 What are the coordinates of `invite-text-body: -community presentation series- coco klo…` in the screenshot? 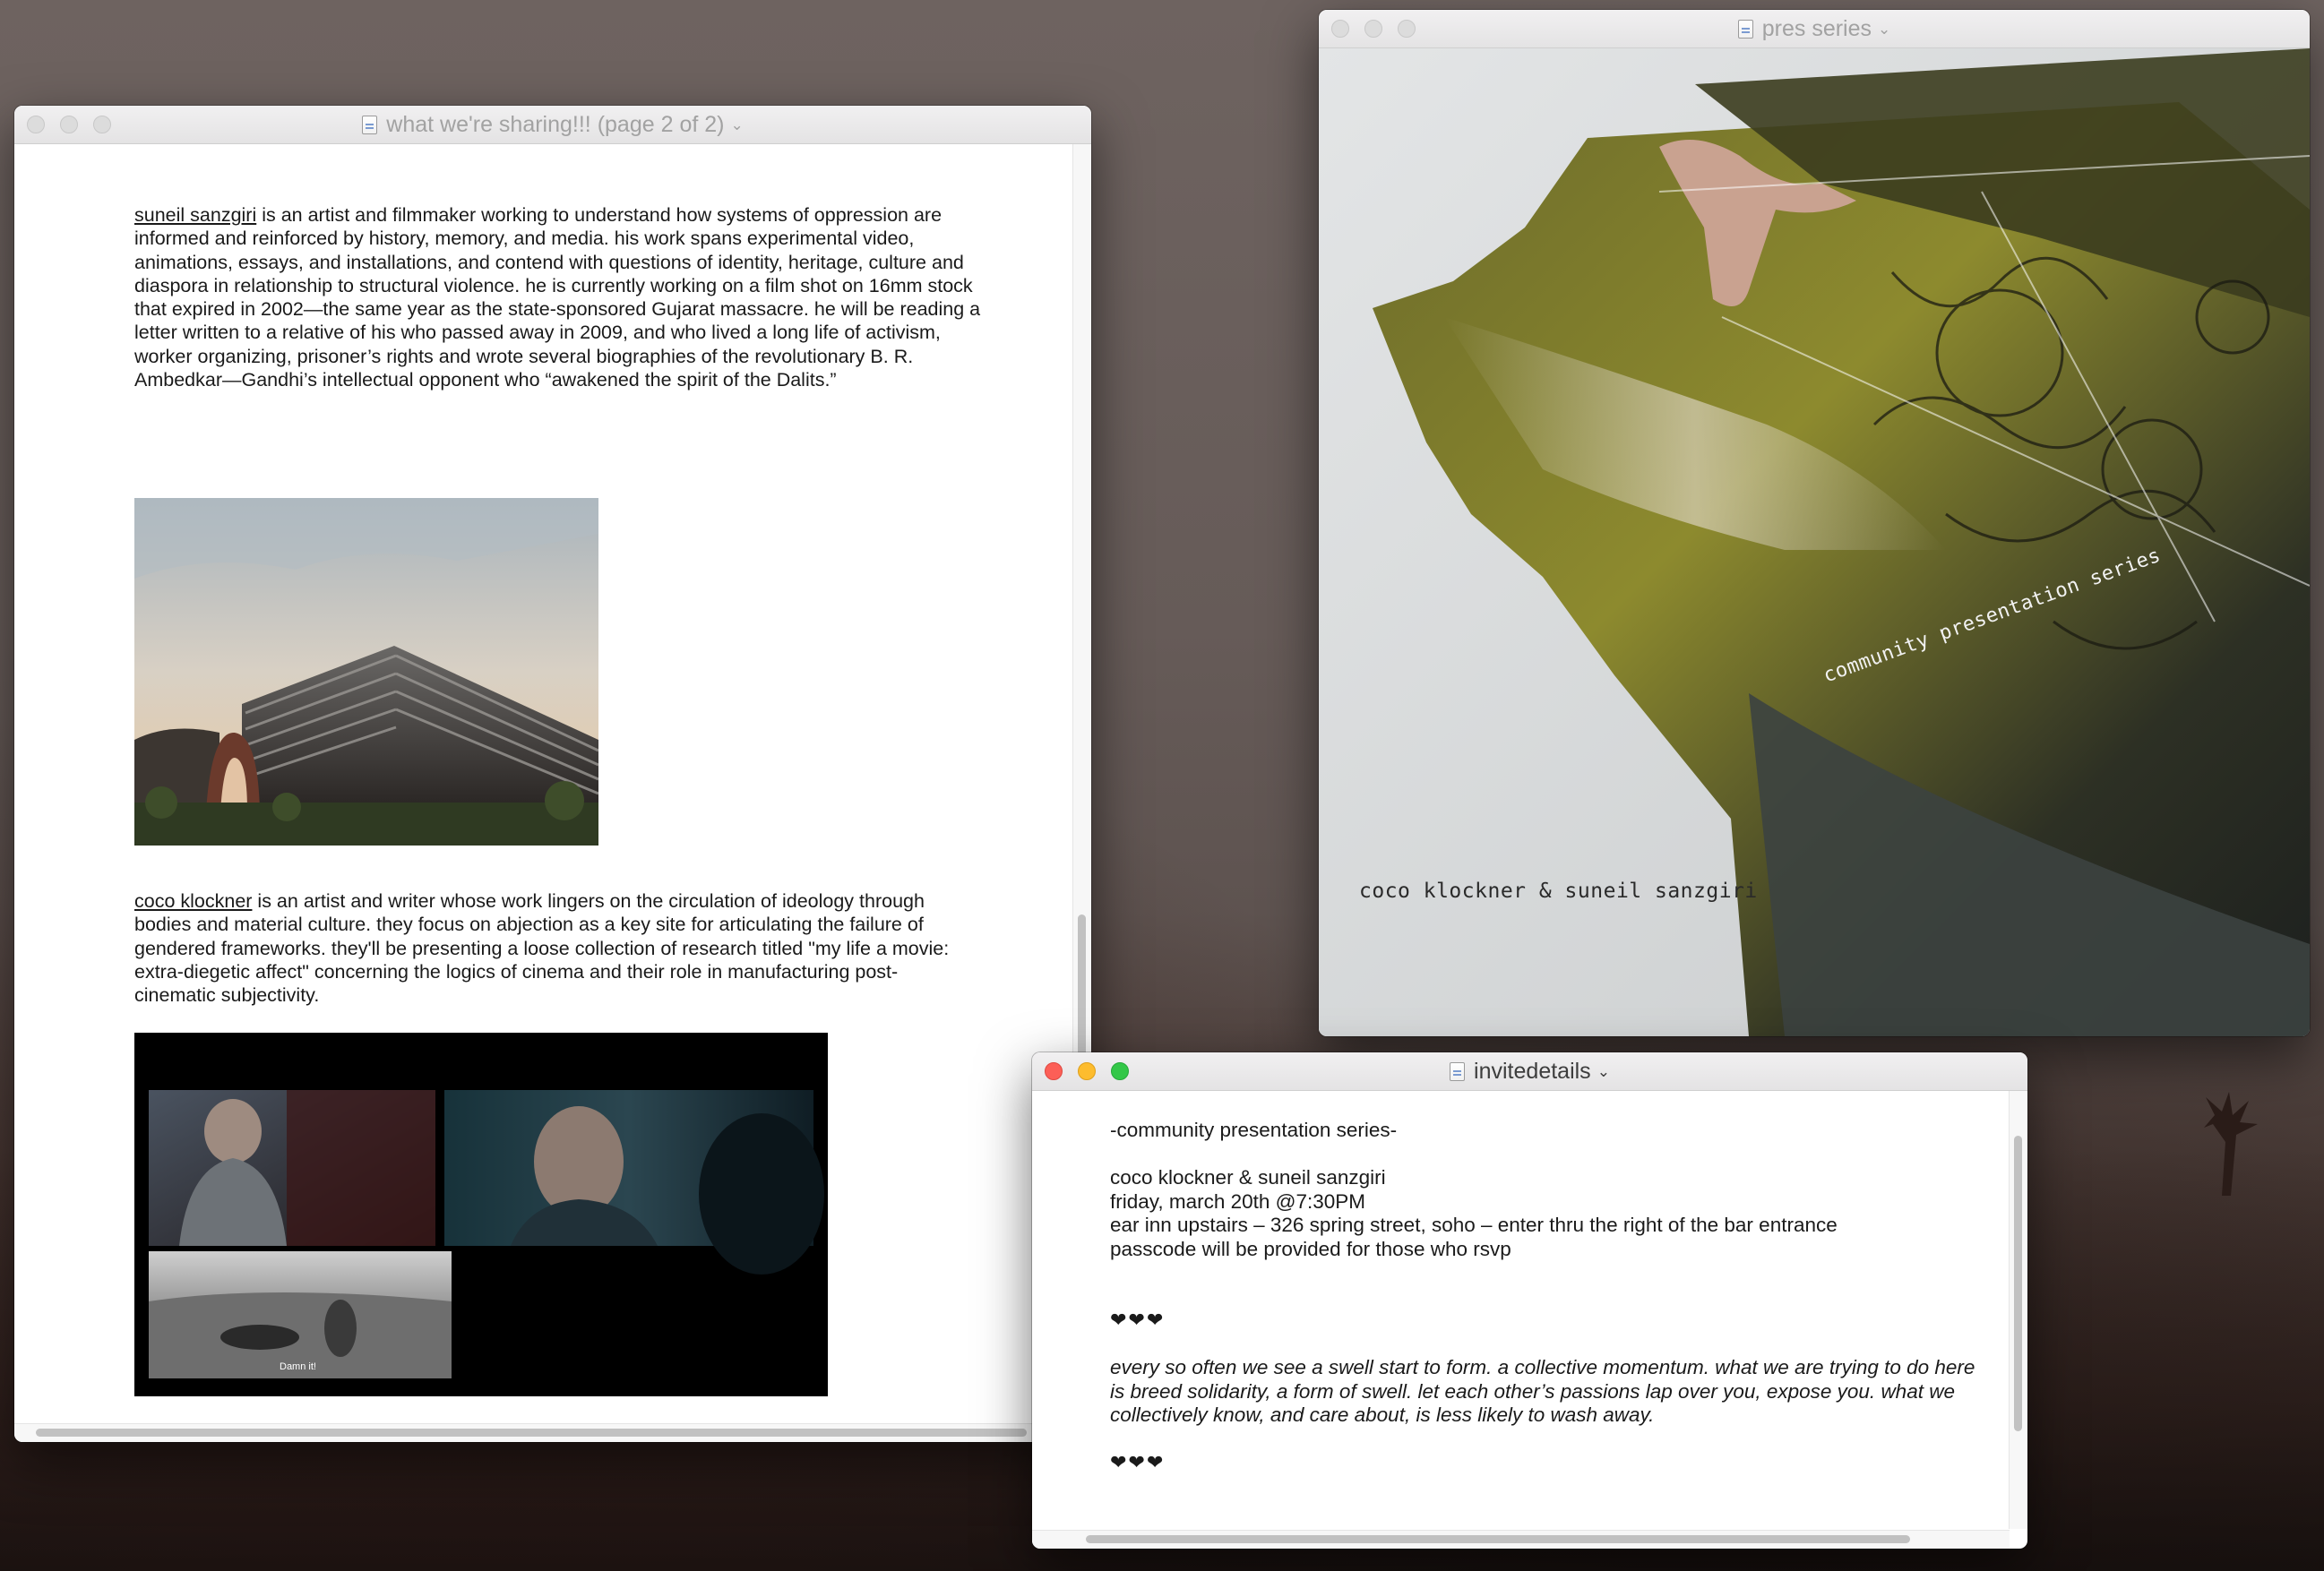 It's located at (1549, 1297).